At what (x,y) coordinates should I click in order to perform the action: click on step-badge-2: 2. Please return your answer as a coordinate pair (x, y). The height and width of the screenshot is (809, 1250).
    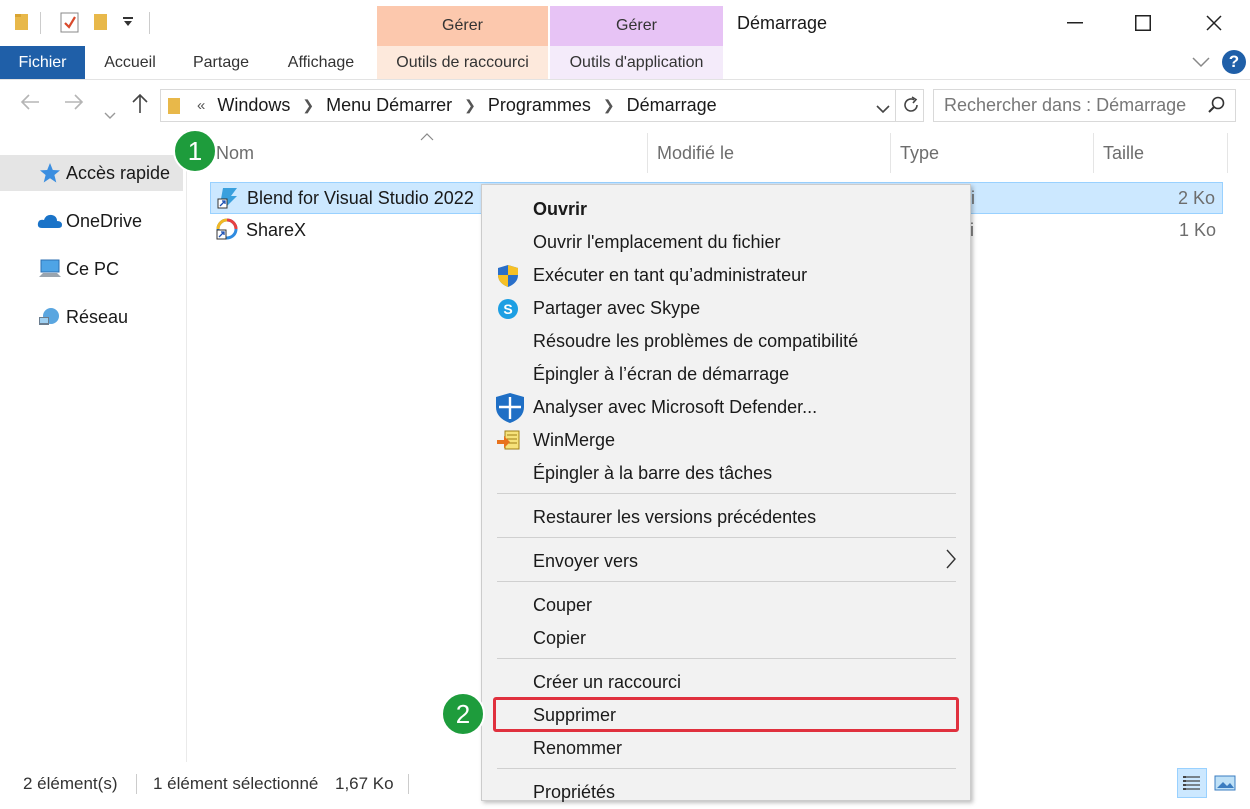
    Looking at the image, I should click on (463, 714).